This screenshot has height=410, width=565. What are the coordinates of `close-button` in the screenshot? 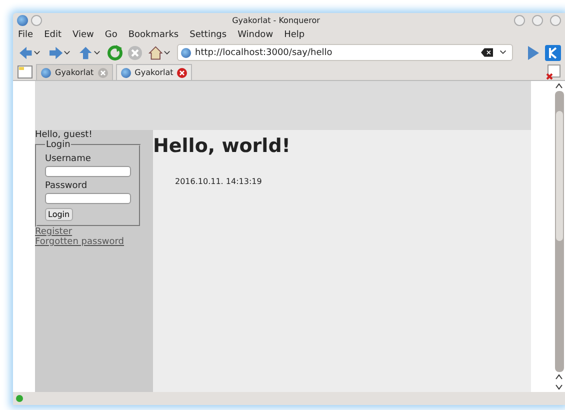 It's located at (555, 20).